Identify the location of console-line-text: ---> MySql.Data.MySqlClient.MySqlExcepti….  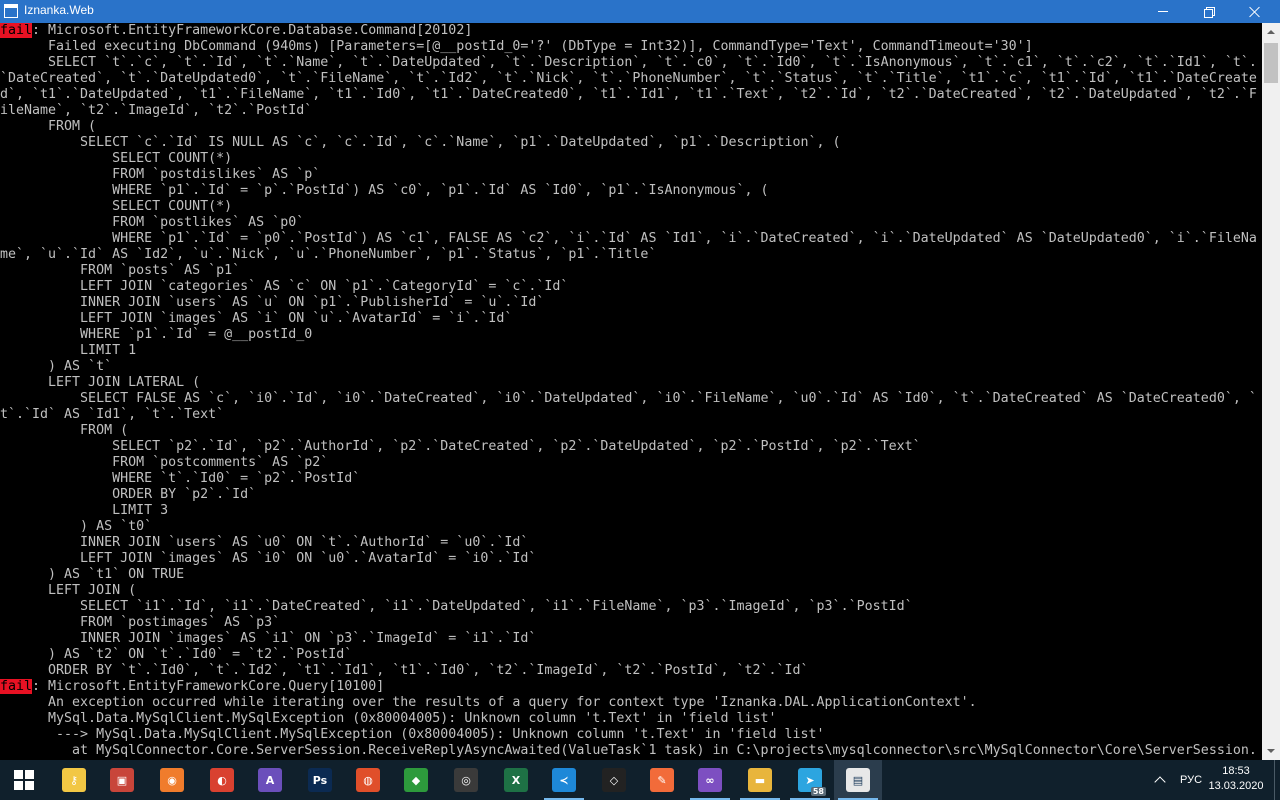
(412, 734).